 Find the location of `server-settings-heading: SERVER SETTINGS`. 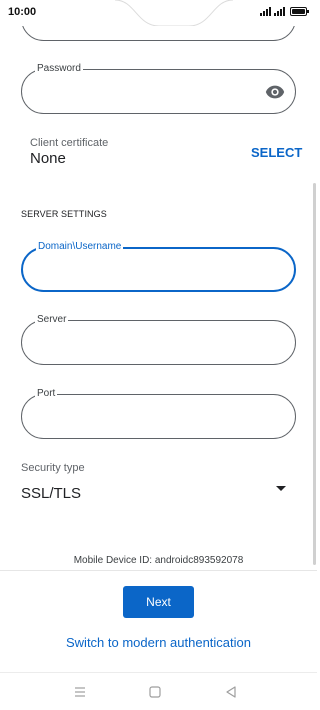

server-settings-heading: SERVER SETTINGS is located at coordinates (64, 214).